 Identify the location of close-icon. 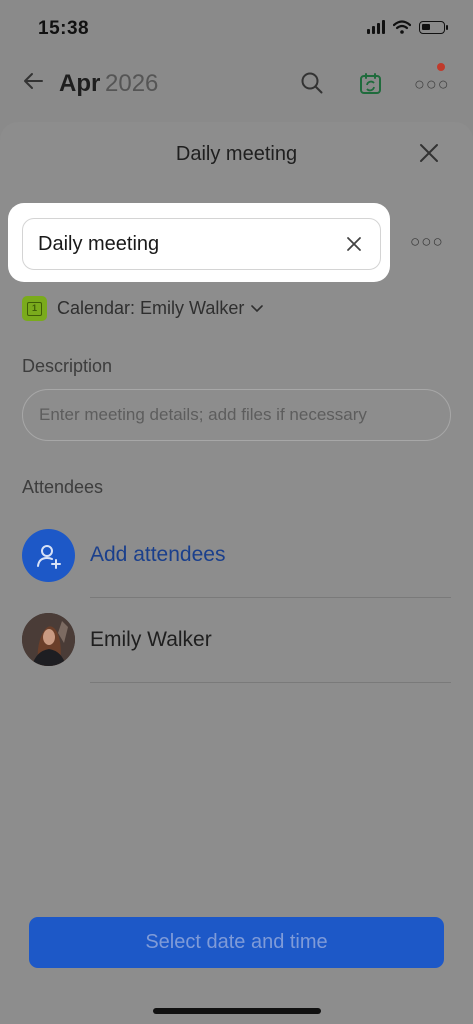
(429, 153).